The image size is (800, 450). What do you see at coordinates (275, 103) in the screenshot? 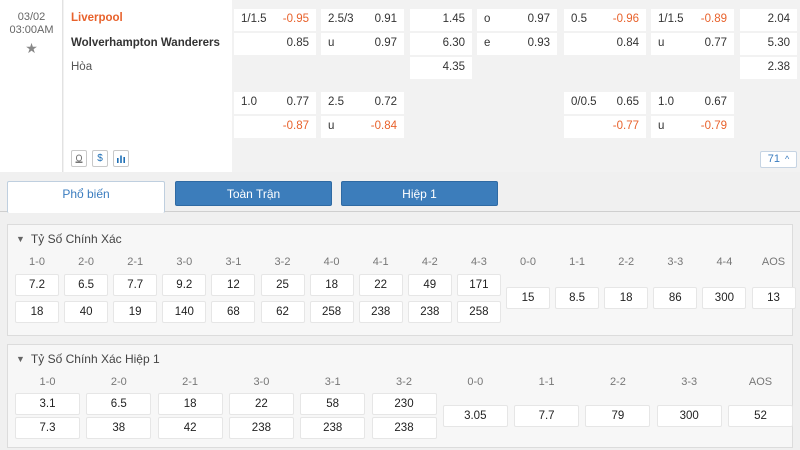
I see `ft-hdp-alt-home-odds: 1.0 0.77` at bounding box center [275, 103].